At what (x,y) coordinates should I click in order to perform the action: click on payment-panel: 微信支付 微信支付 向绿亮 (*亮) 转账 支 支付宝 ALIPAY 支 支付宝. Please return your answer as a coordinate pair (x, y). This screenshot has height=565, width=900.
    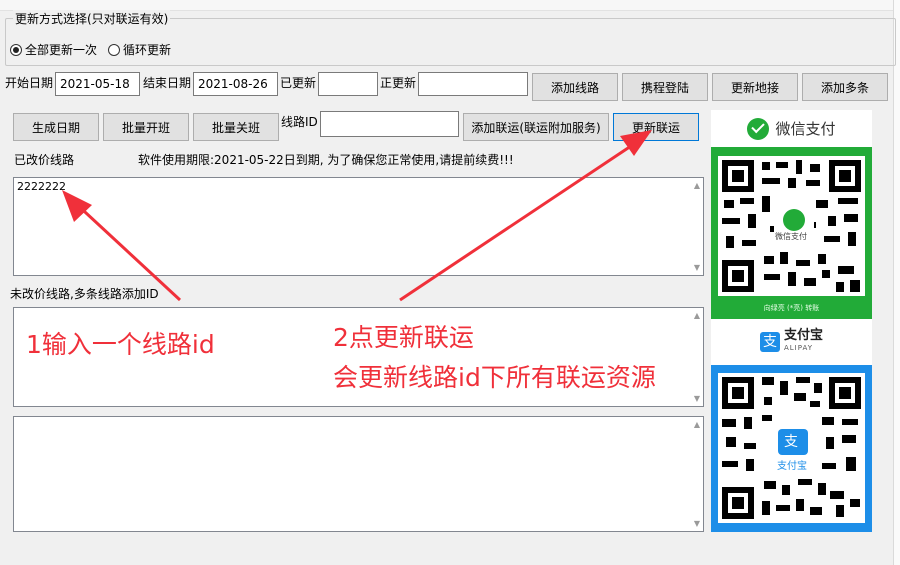
    Looking at the image, I should click on (791, 321).